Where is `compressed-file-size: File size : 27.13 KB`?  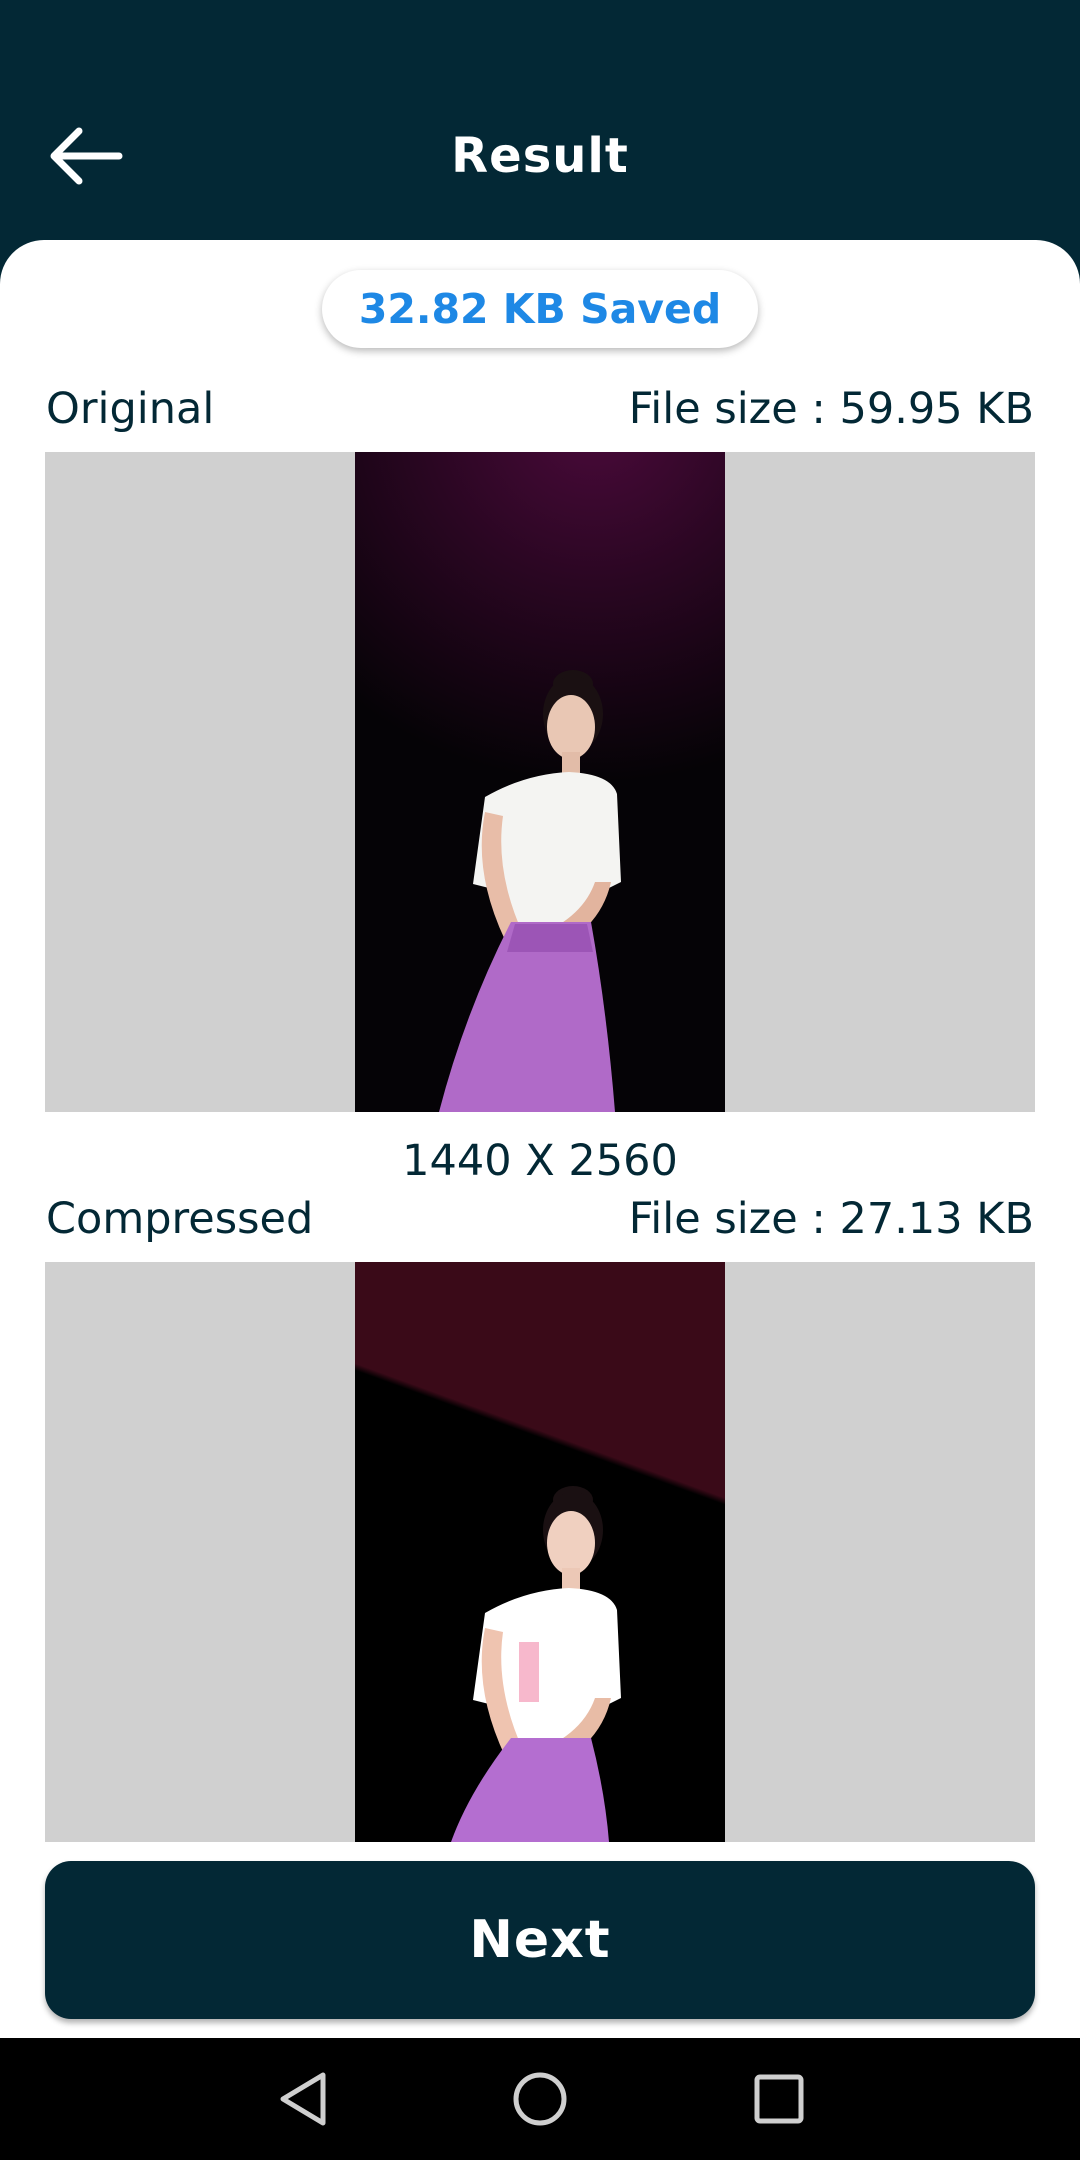
compressed-file-size: File size : 27.13 KB is located at coordinates (831, 1219).